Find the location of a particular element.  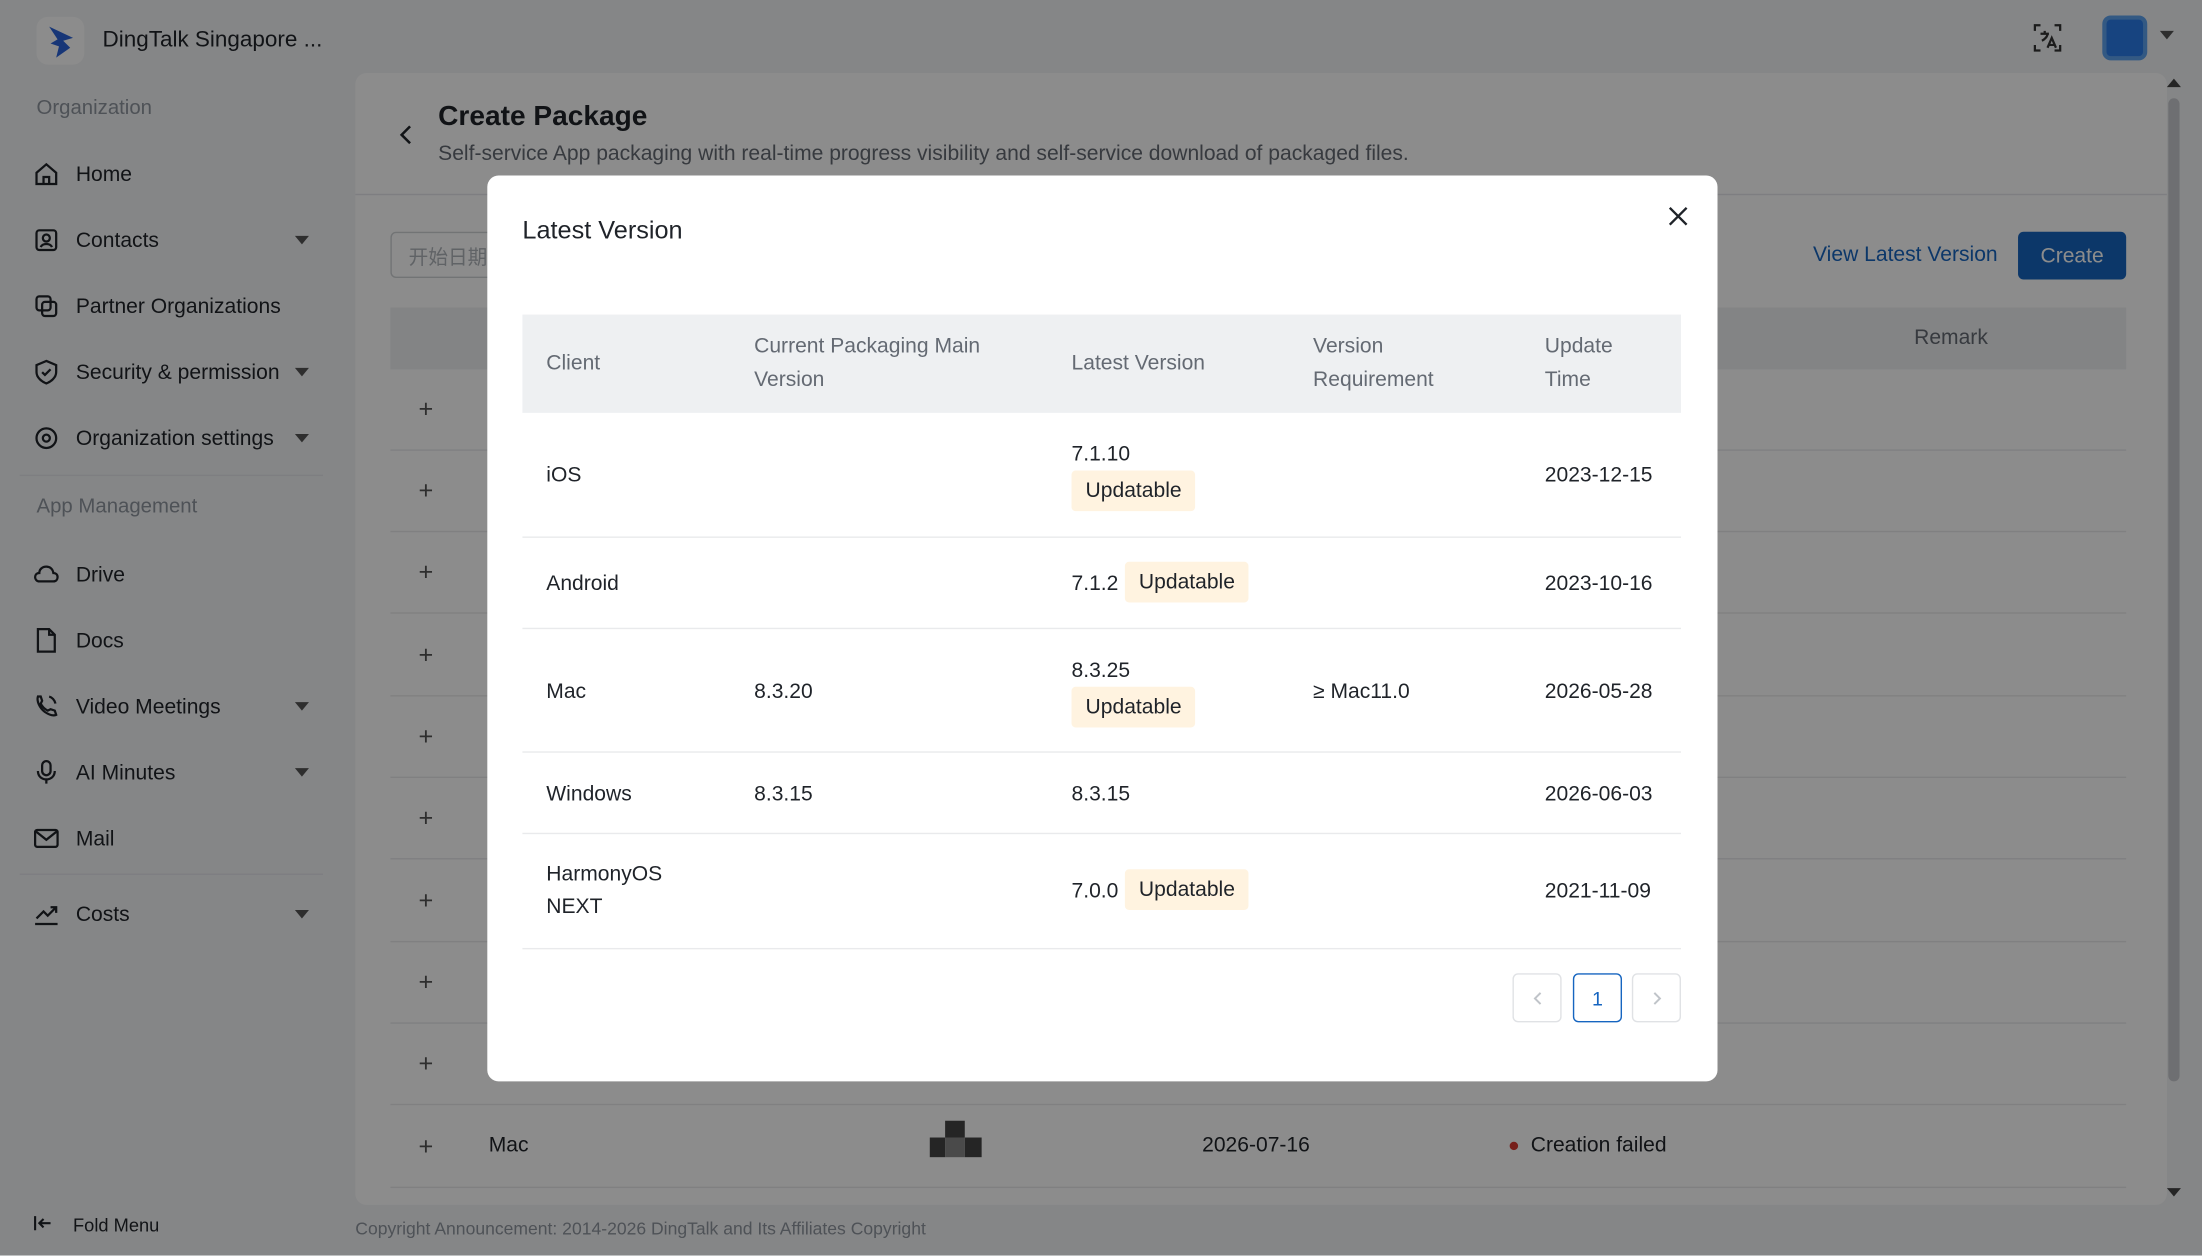

table-row: Windows 8.3.15 8.3.15 2026-06-03 is located at coordinates (1101, 794).